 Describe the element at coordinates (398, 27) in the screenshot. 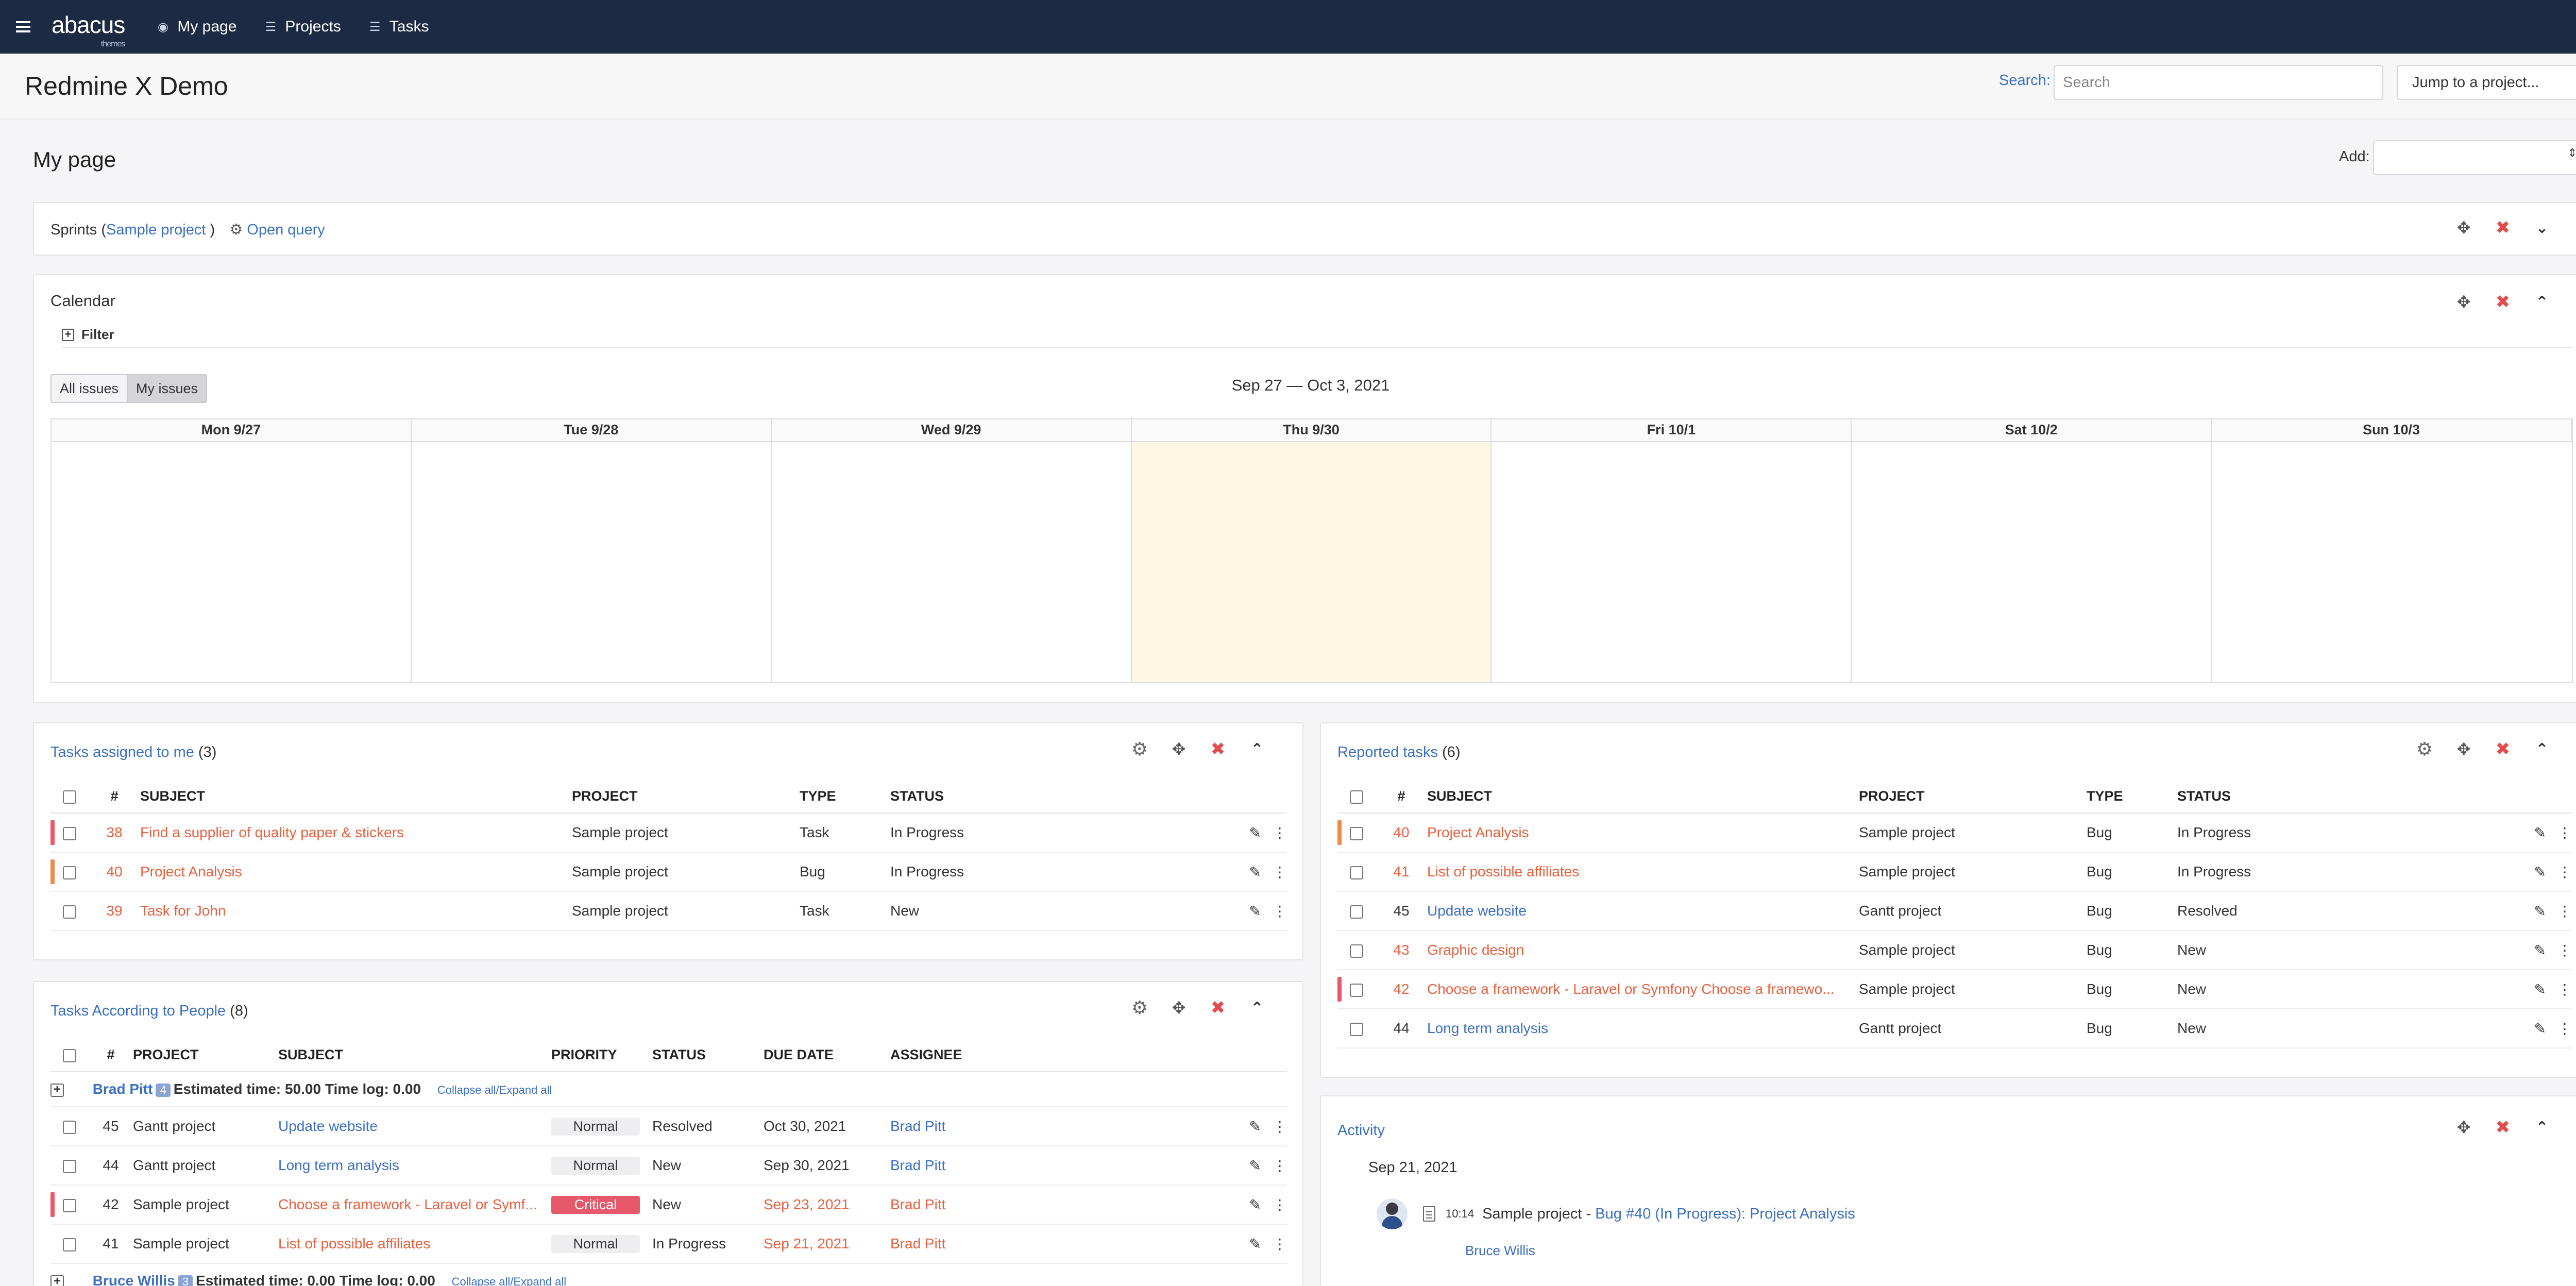

I see `nav-tasks: ☰ Tasks` at that location.